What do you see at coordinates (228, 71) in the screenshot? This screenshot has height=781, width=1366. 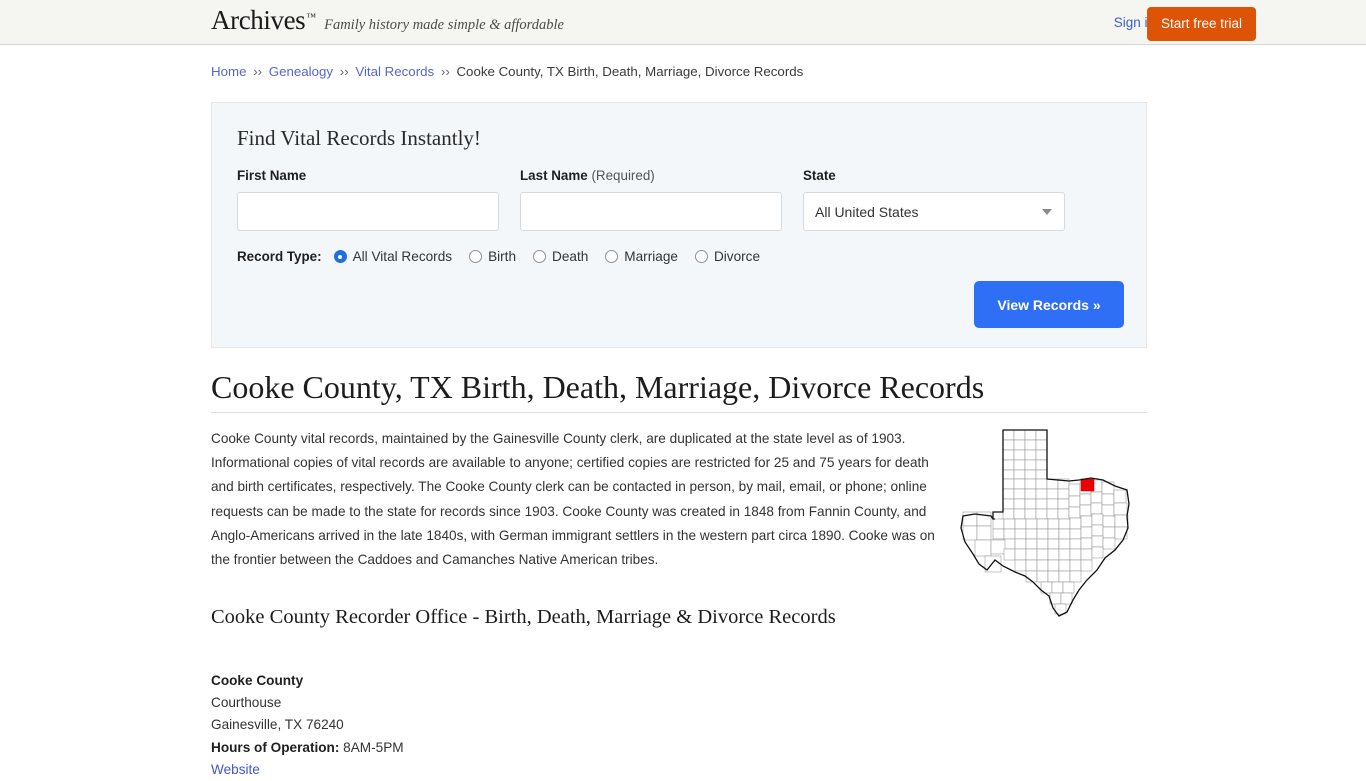 I see `breadcrumb-item-home: Home` at bounding box center [228, 71].